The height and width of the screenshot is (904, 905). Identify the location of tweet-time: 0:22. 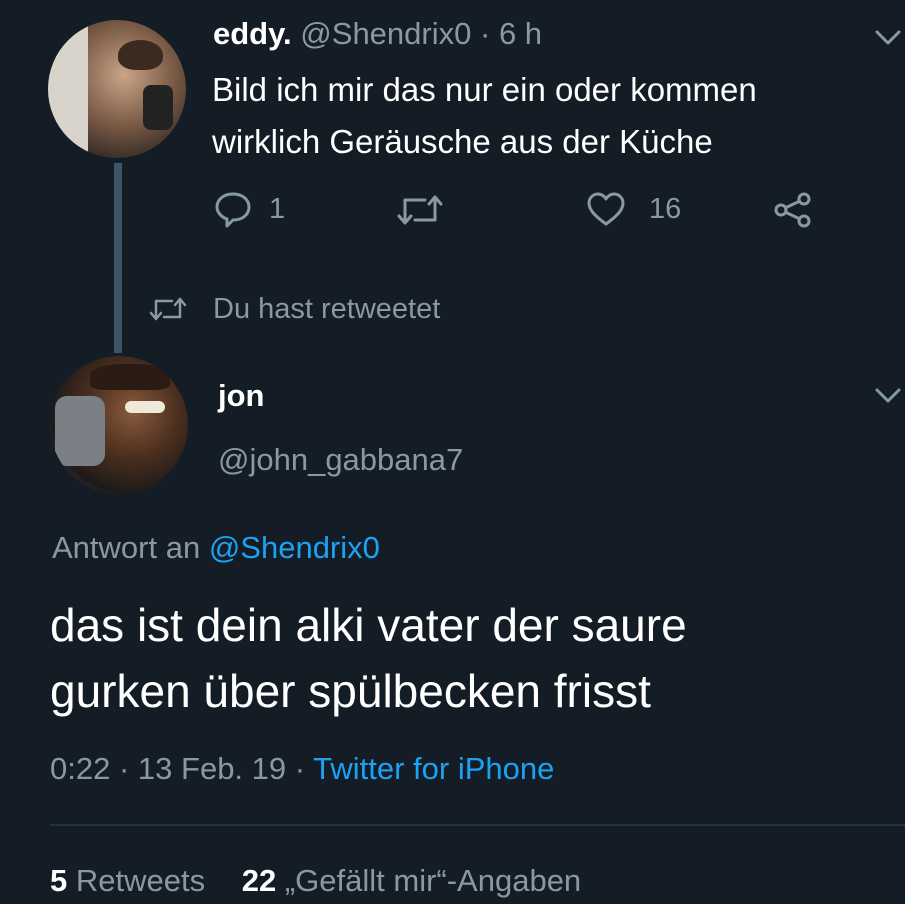
(80, 768).